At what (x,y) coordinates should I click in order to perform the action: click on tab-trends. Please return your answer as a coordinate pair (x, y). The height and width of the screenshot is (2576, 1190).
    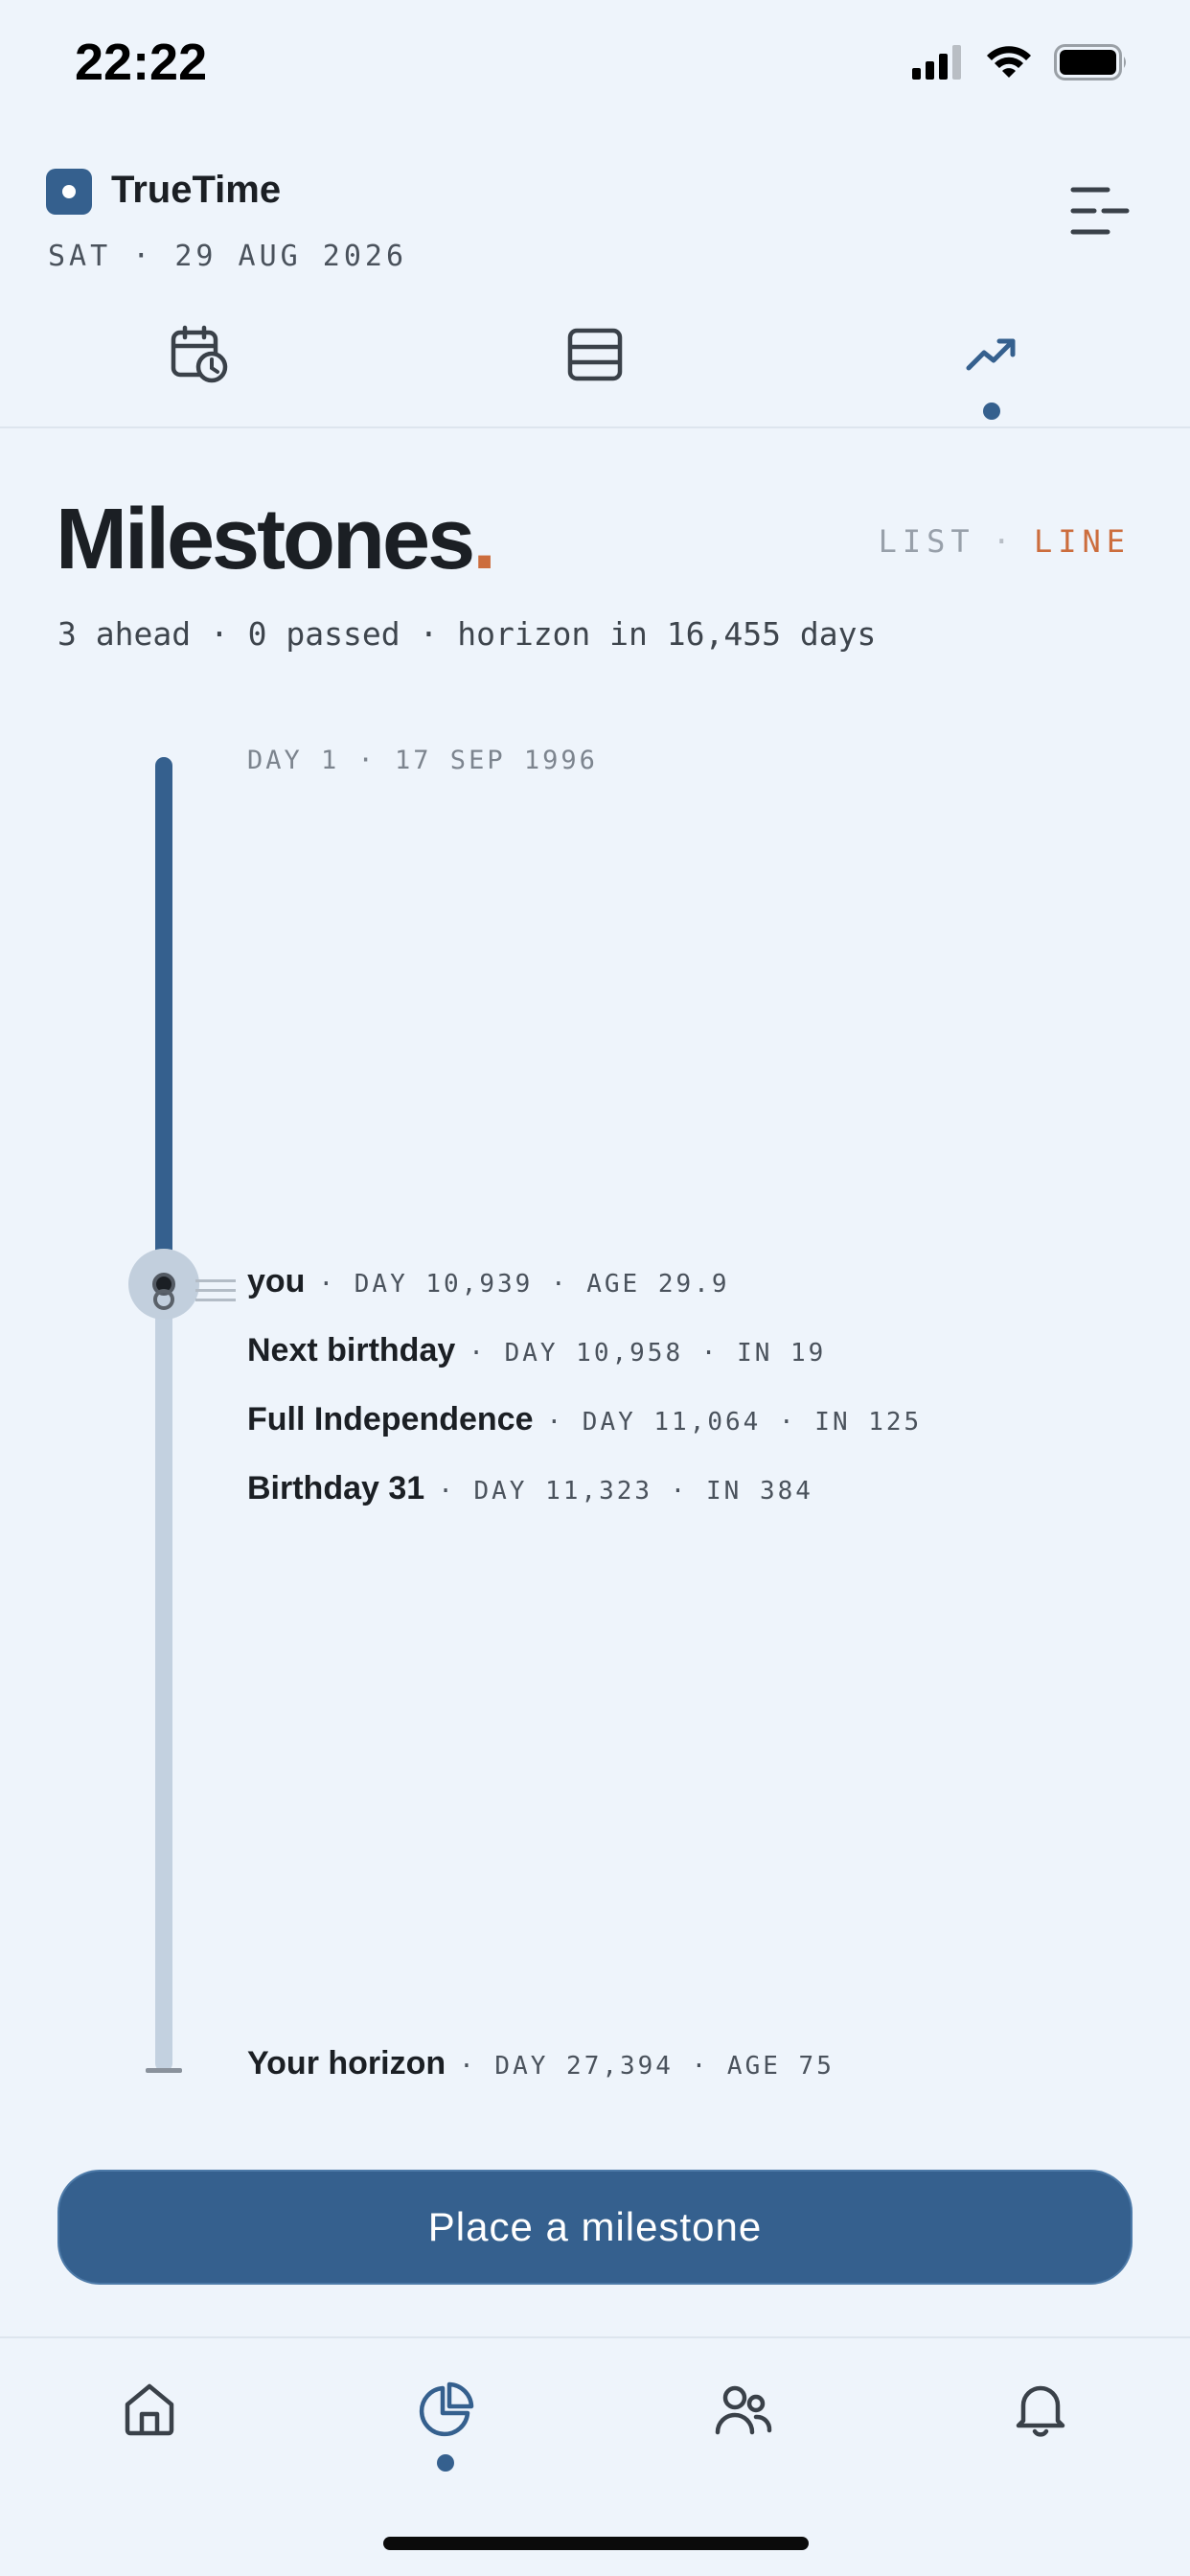
    Looking at the image, I should click on (991, 354).